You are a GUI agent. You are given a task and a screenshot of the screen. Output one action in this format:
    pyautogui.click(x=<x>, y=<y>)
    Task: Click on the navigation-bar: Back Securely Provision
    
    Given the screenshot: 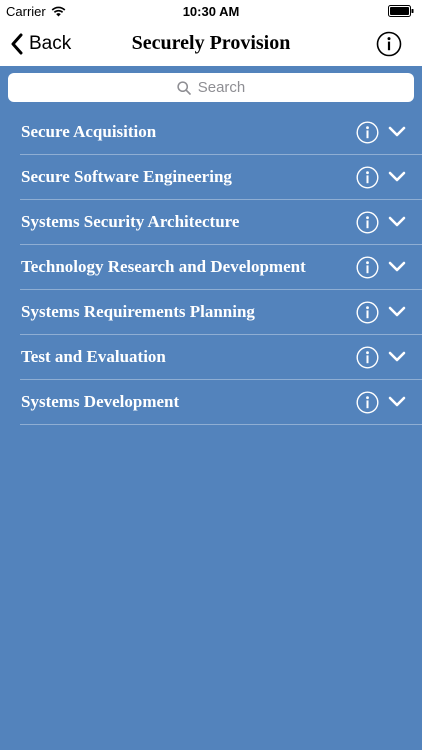 What is the action you would take?
    pyautogui.click(x=211, y=44)
    